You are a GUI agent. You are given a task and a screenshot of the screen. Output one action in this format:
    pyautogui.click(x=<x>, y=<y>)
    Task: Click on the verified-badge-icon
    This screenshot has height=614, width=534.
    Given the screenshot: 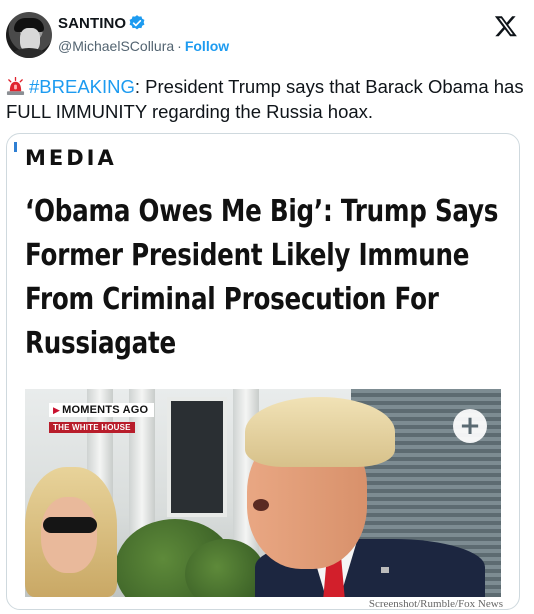 What is the action you would take?
    pyautogui.click(x=137, y=22)
    